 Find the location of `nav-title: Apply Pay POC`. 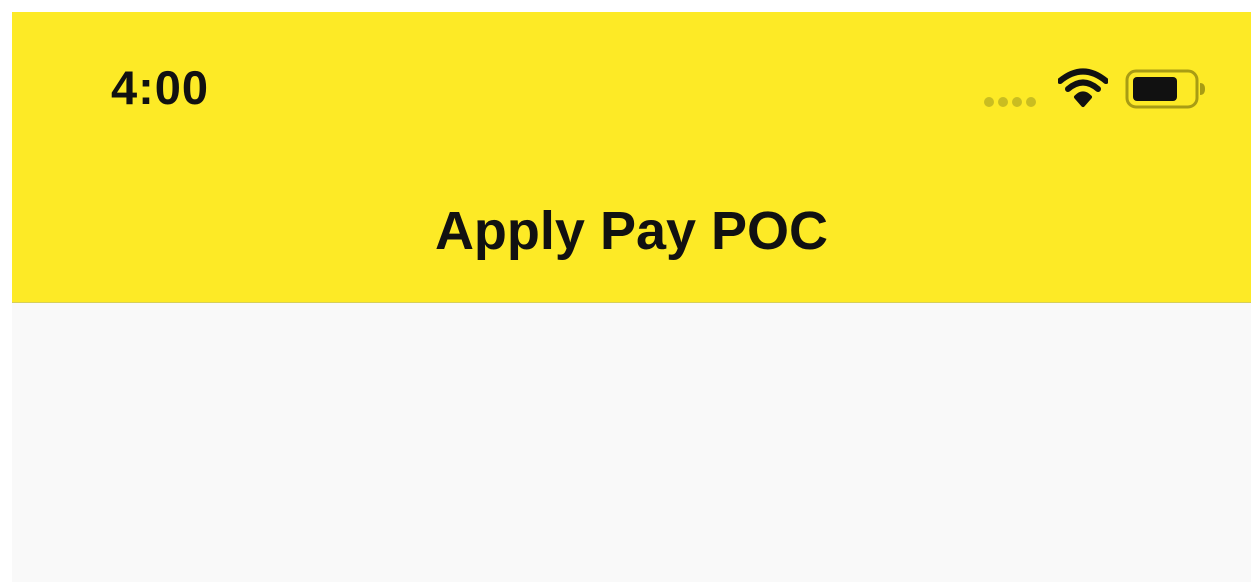

nav-title: Apply Pay POC is located at coordinates (631, 231).